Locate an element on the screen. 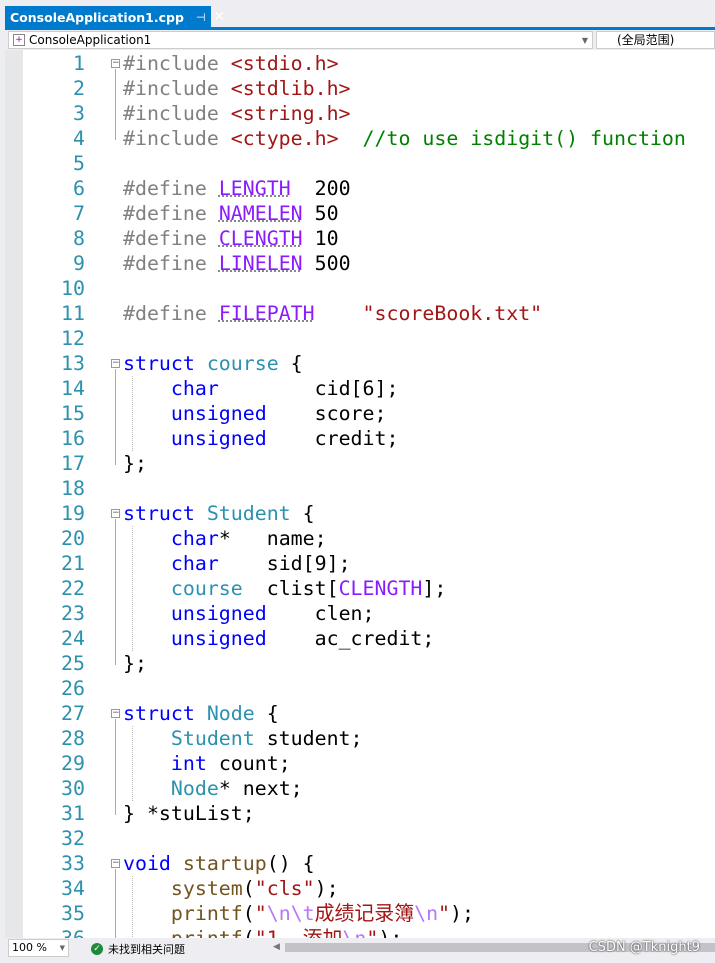 The image size is (715, 963). scroll-left-icon: ◀ is located at coordinates (276, 947).